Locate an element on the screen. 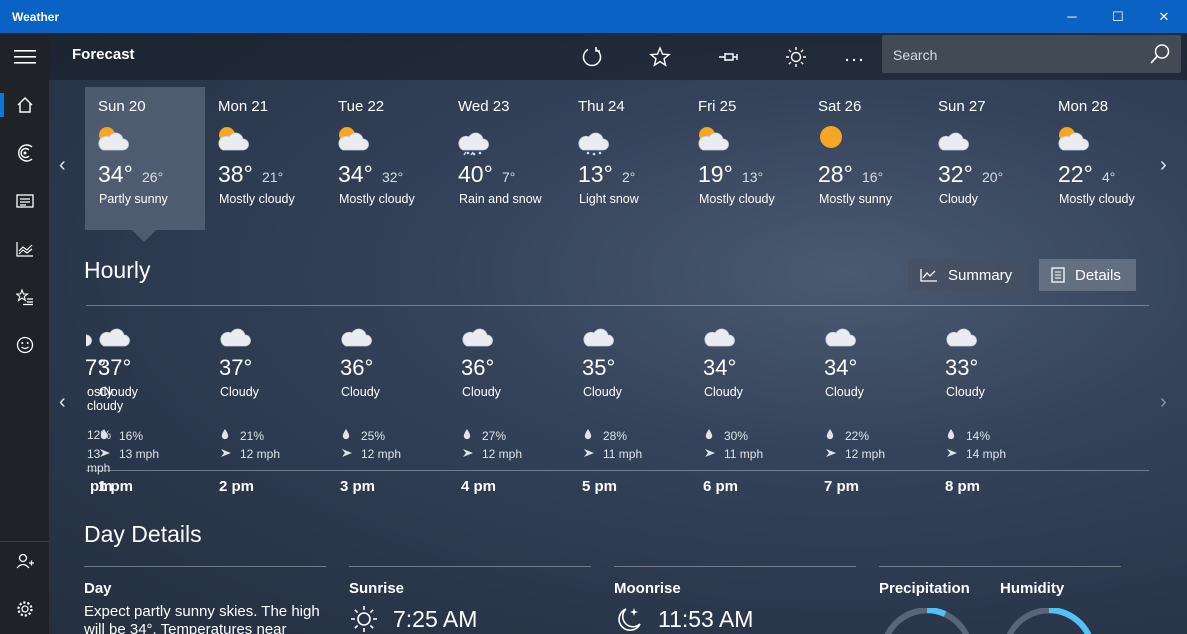  day-low: 16° is located at coordinates (873, 177).